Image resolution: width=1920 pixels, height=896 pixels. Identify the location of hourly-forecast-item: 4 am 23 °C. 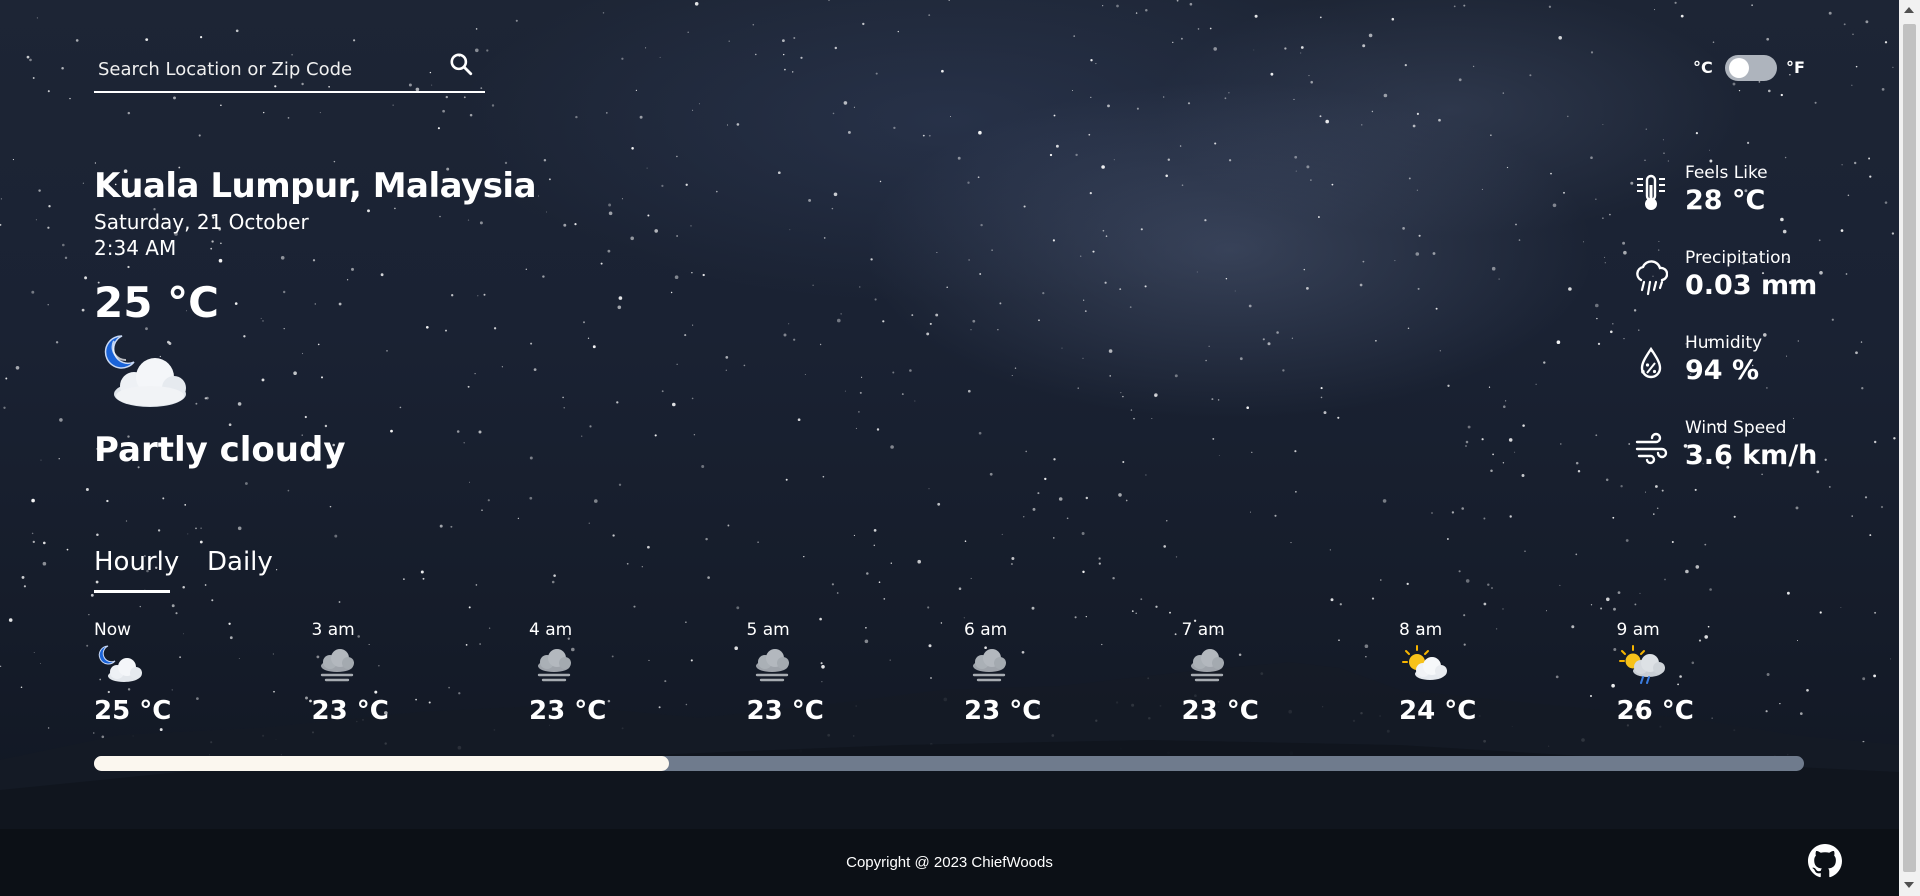
(599, 673).